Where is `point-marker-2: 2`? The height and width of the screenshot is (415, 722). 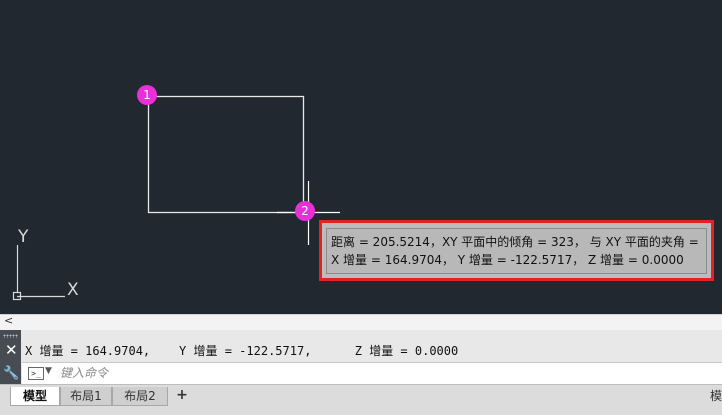
point-marker-2: 2 is located at coordinates (305, 211).